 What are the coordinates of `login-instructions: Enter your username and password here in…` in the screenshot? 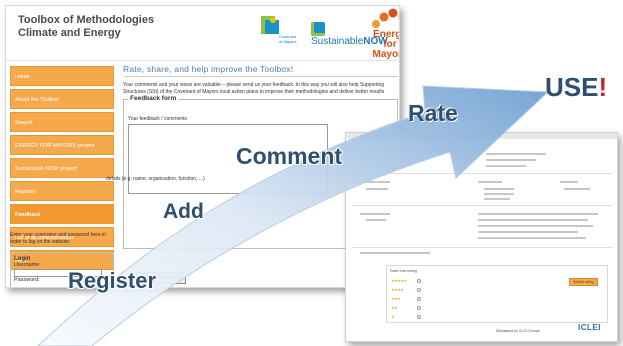 It's located at (58, 238).